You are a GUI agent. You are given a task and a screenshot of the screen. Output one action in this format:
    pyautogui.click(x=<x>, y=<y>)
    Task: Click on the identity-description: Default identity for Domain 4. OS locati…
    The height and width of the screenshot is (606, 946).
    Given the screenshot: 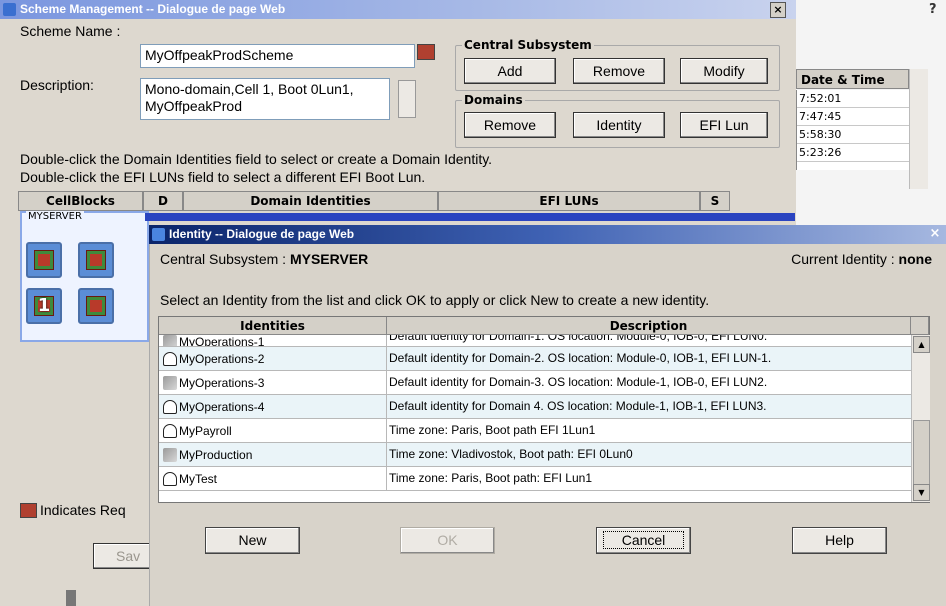 What is the action you would take?
    pyautogui.click(x=578, y=406)
    